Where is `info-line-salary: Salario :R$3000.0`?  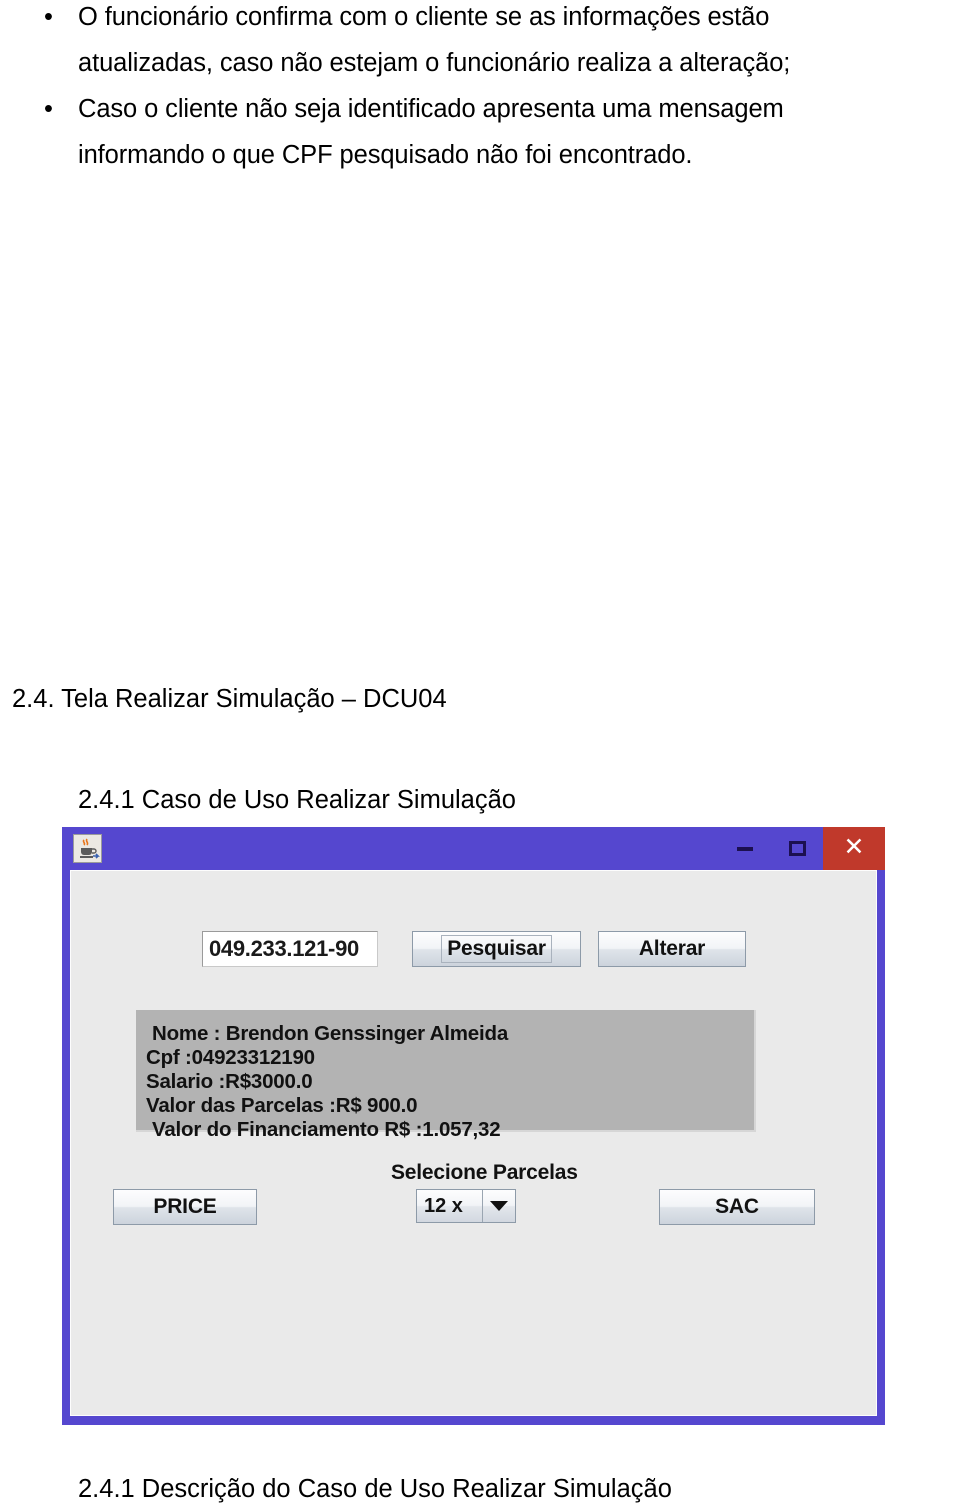
info-line-salary: Salario :R$3000.0 is located at coordinates (229, 1081).